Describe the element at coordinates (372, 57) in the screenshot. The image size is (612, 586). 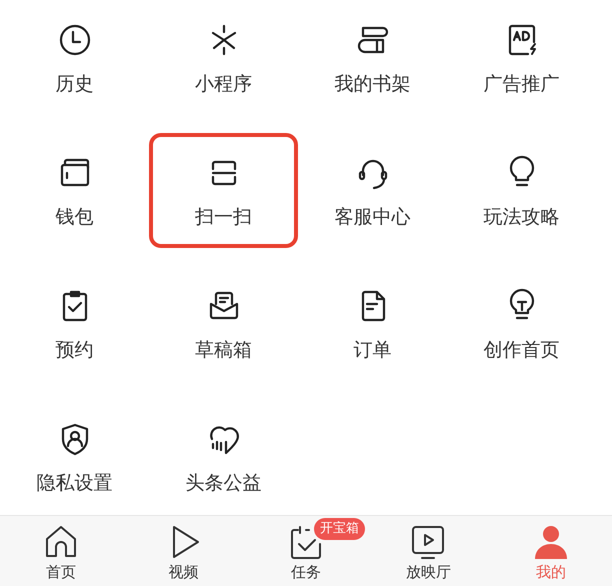
I see `menu-item: 我的书架` at that location.